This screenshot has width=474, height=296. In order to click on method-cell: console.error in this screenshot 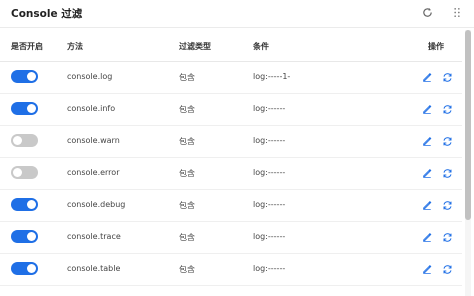, I will do `click(93, 172)`.